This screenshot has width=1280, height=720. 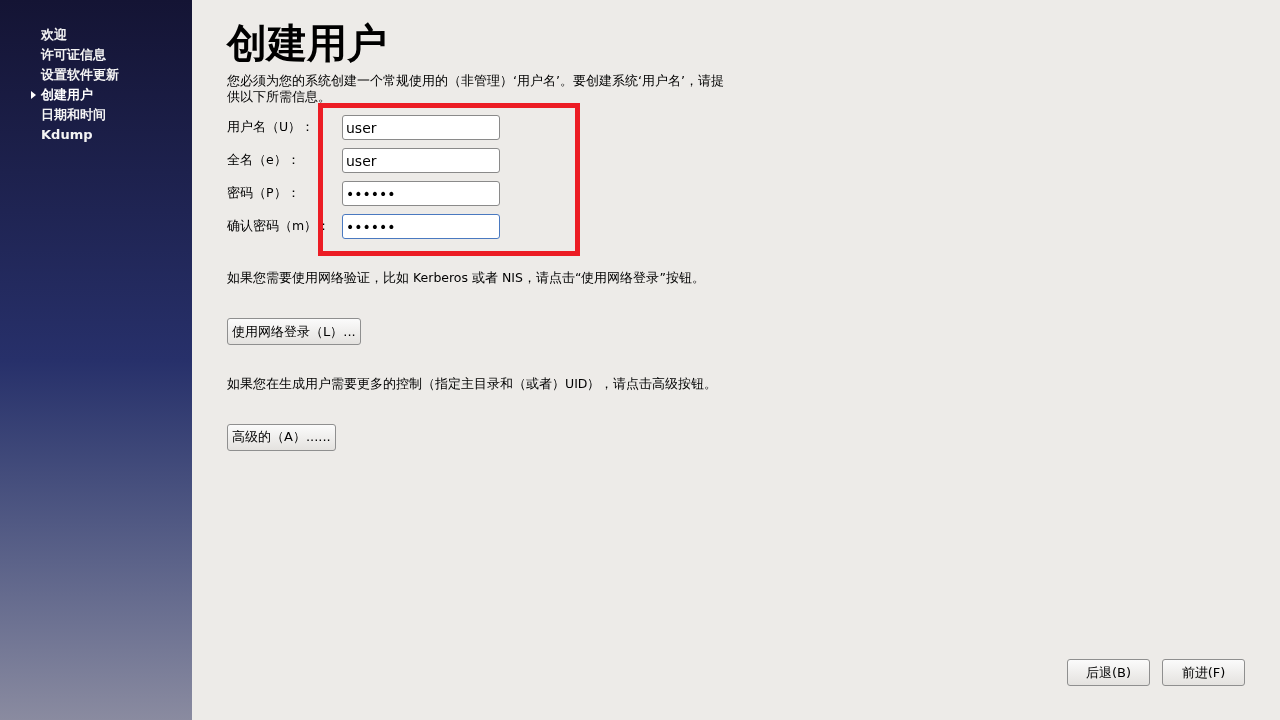 What do you see at coordinates (307, 43) in the screenshot?
I see `page-title: 创建用户` at bounding box center [307, 43].